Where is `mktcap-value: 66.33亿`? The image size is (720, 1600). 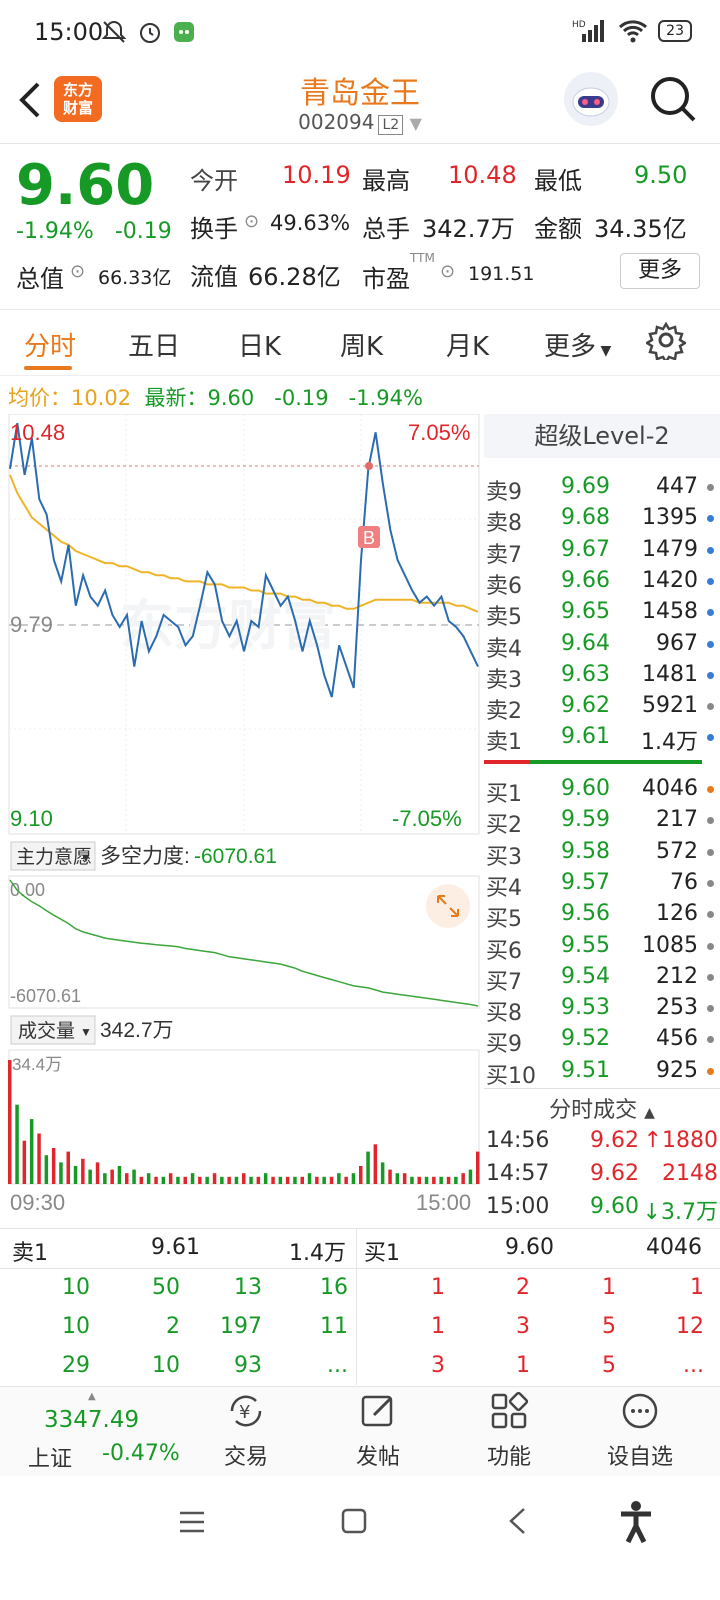 mktcap-value: 66.33亿 is located at coordinates (135, 278).